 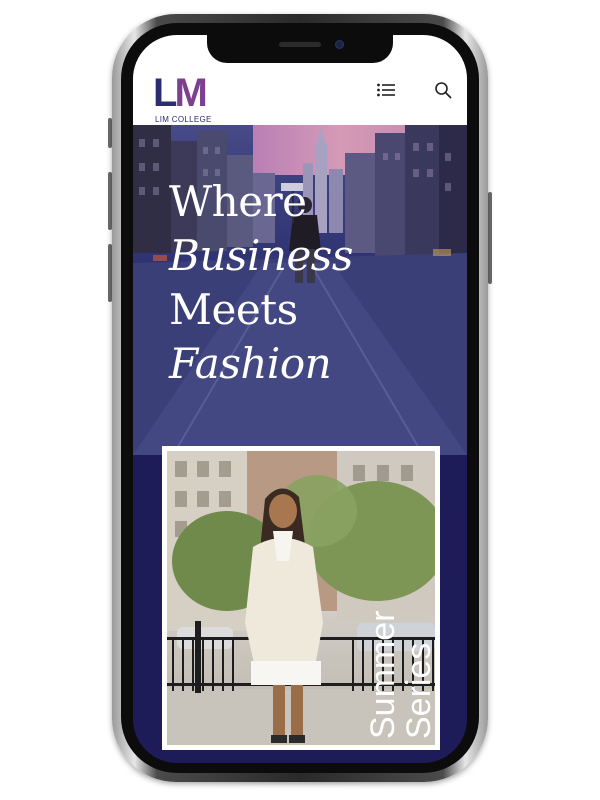 What do you see at coordinates (180, 93) in the screenshot?
I see `logo-mark: LM` at bounding box center [180, 93].